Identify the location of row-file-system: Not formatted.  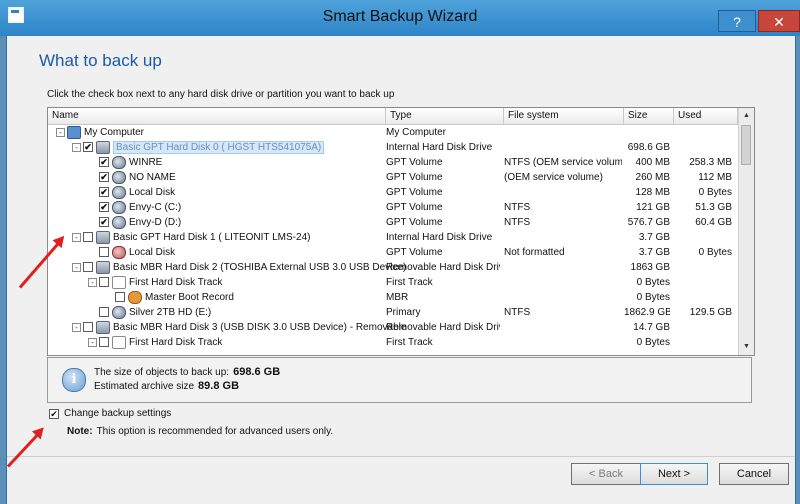
(534, 252).